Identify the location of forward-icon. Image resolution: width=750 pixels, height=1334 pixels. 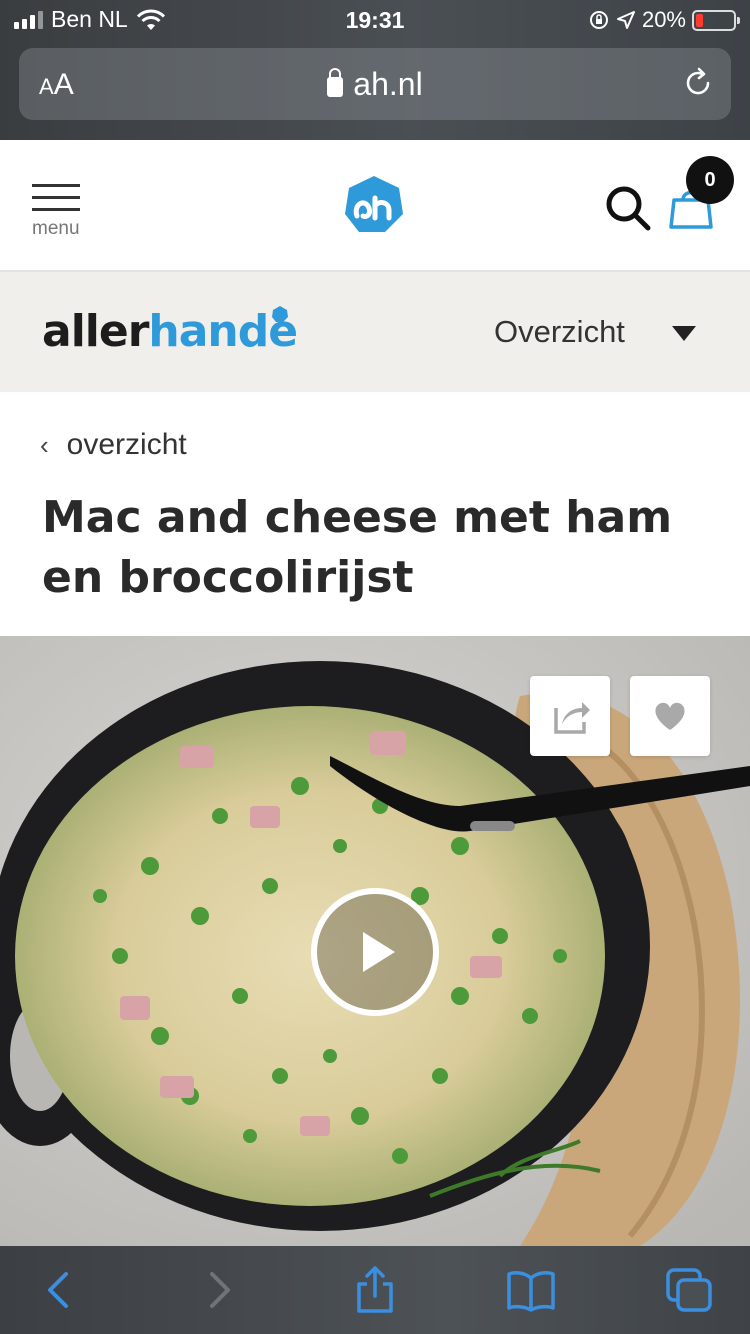
(219, 1290).